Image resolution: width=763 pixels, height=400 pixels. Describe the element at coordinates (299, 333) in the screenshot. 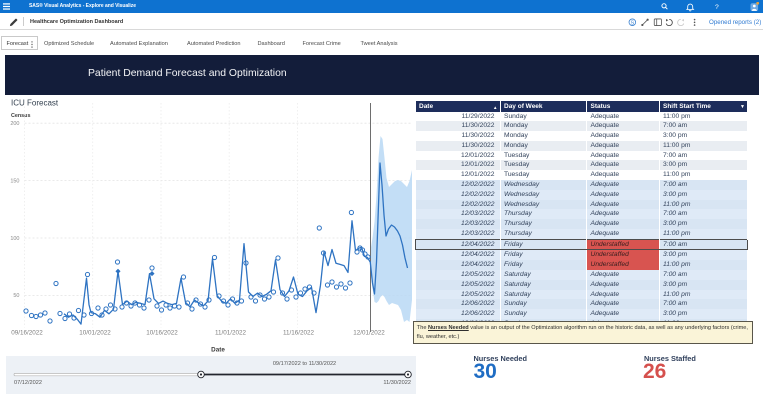

I see `svg-text: 11/16/2022` at that location.